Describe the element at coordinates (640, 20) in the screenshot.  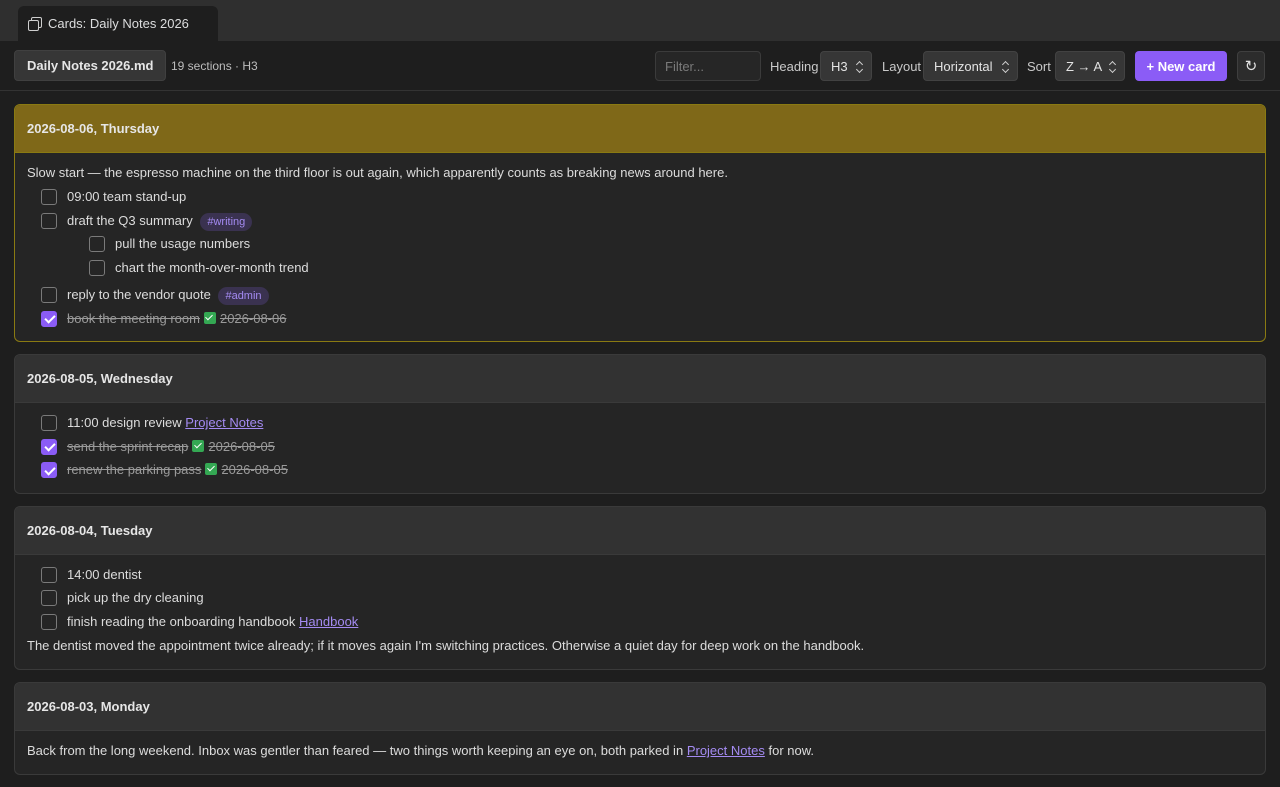
I see `tab-strip: Cards: Daily Notes 2026` at that location.